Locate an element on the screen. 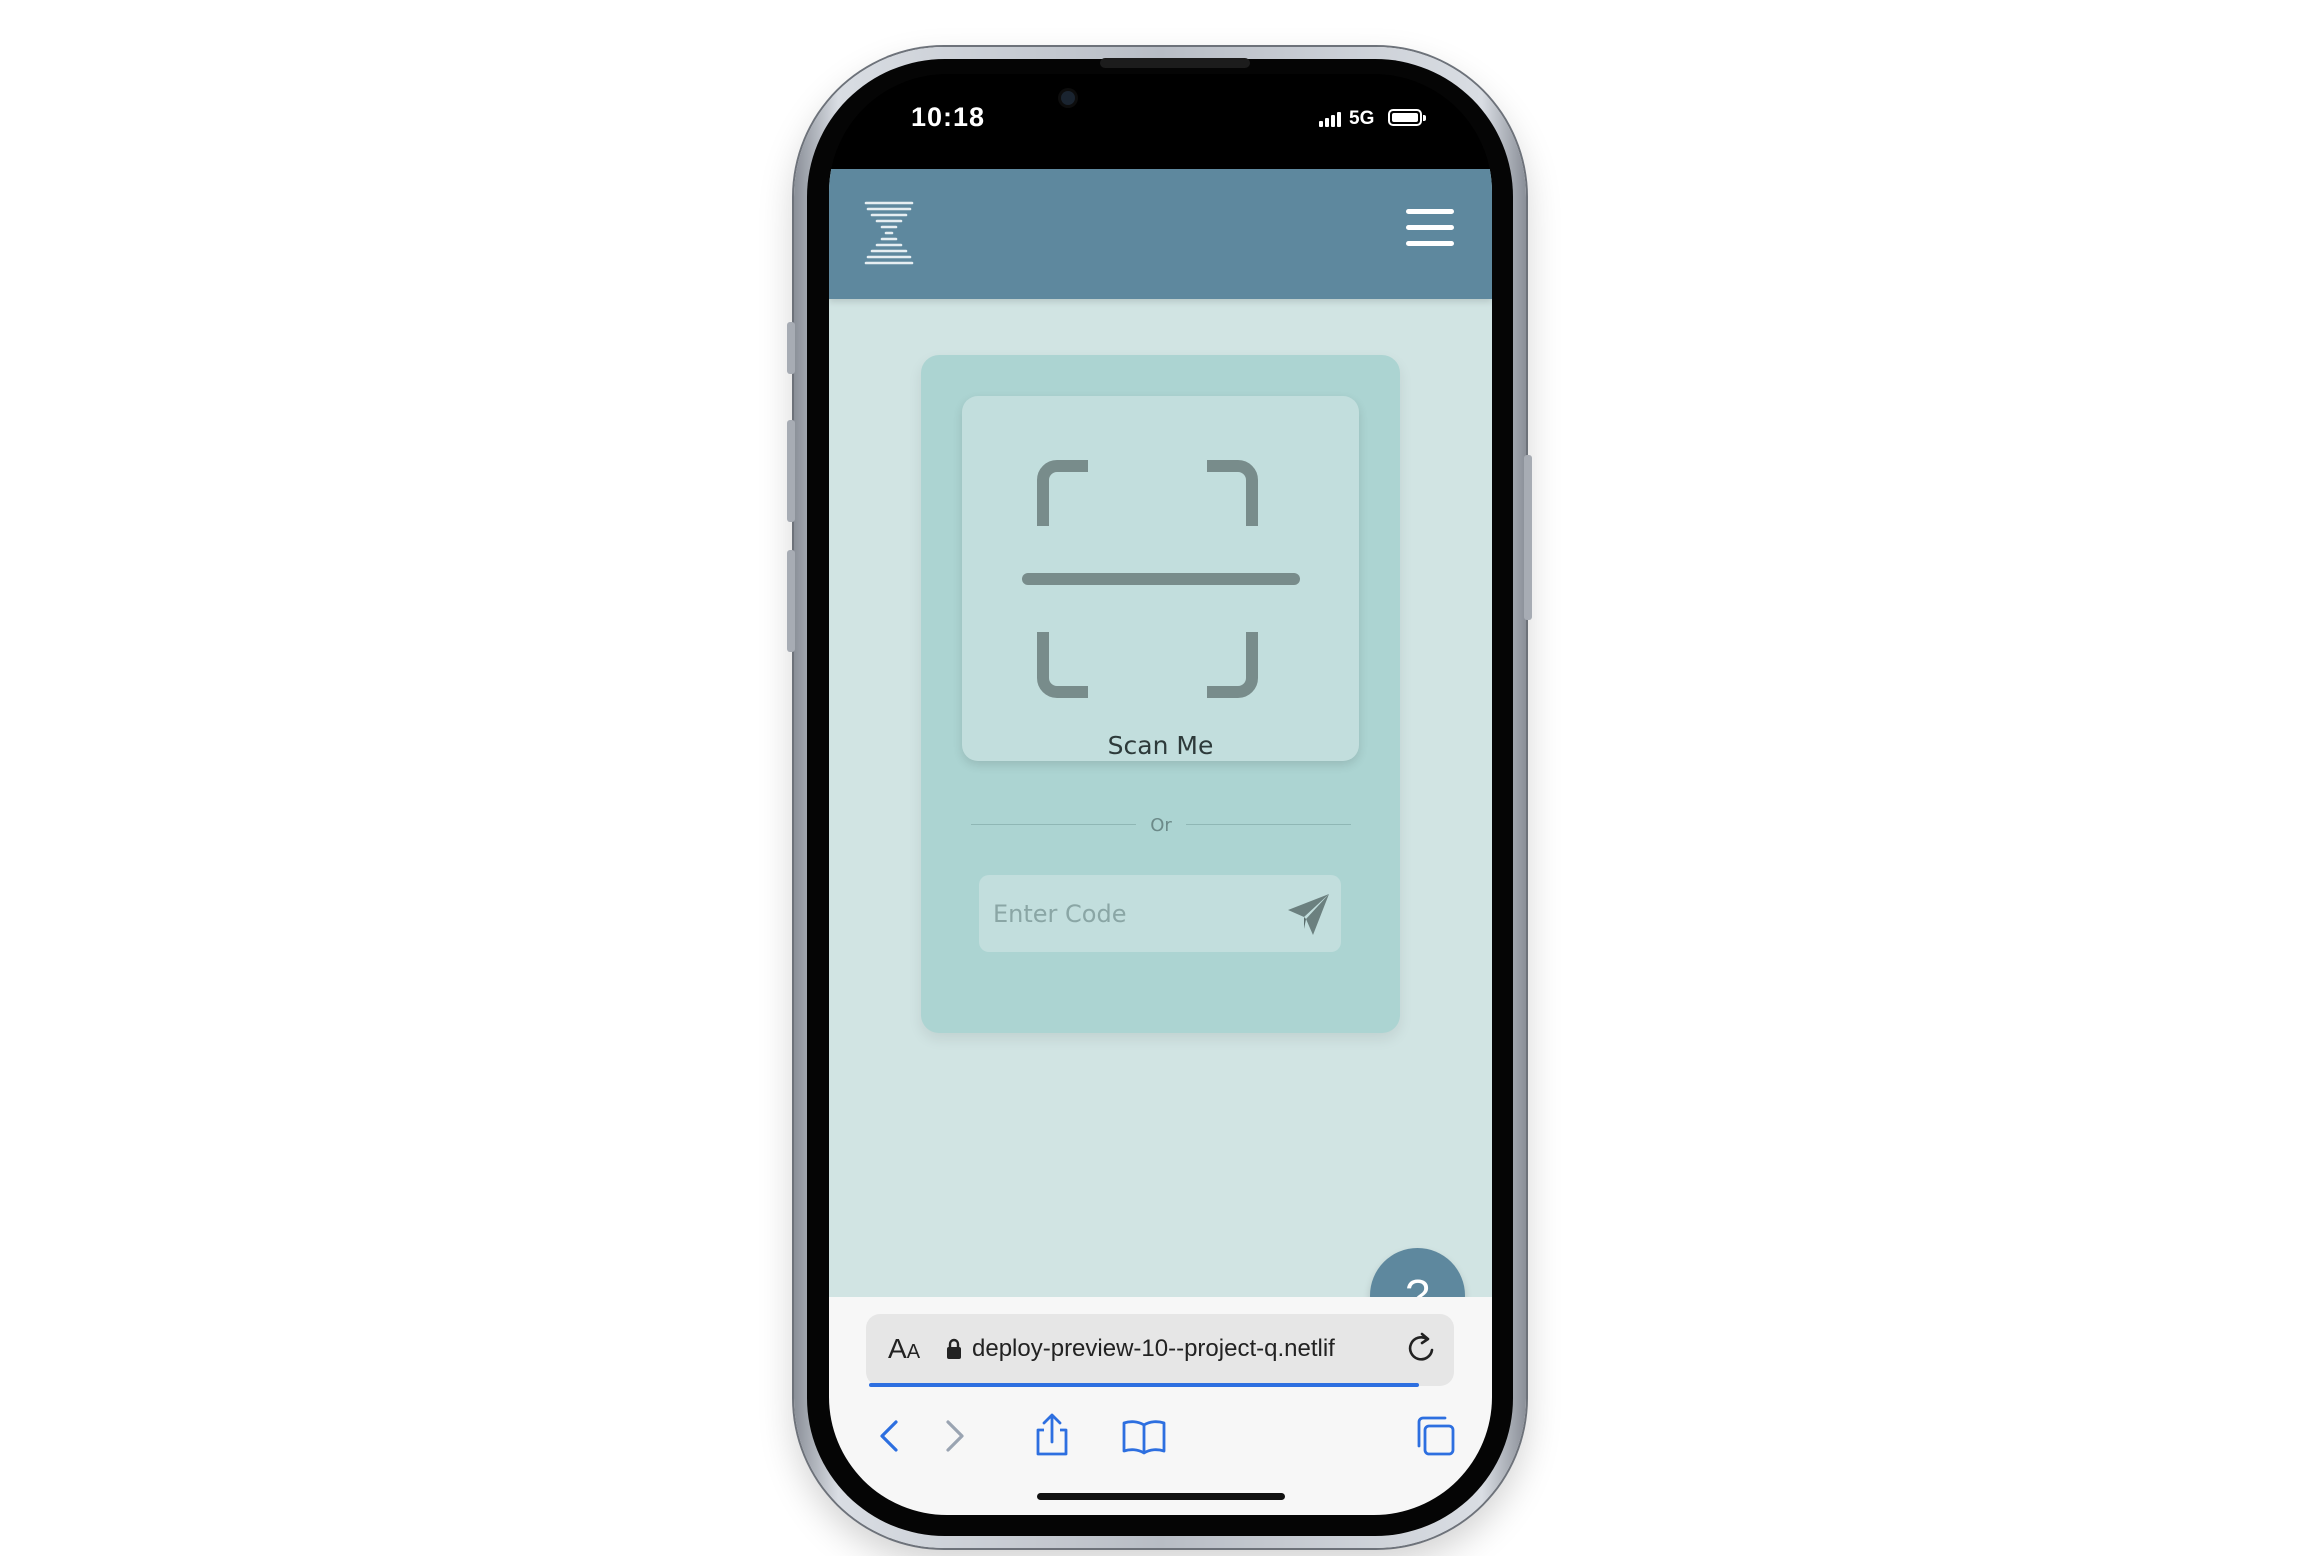  lock-icon is located at coordinates (954, 1348).